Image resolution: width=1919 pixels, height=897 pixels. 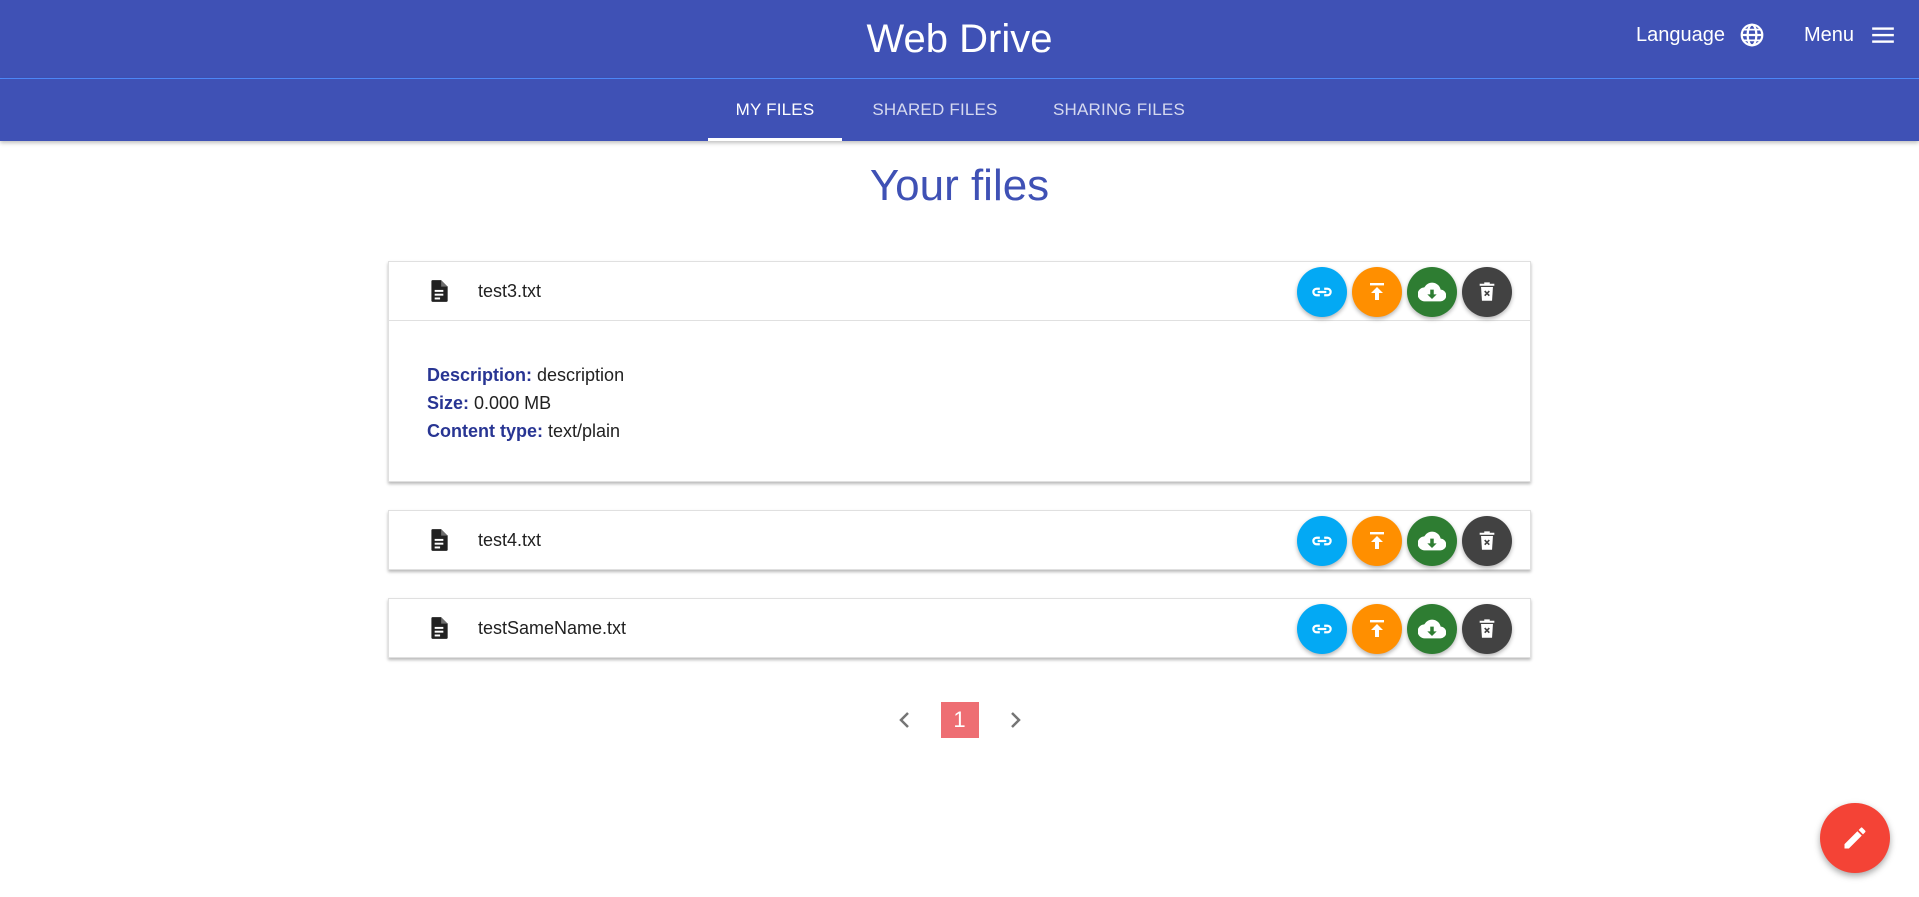 I want to click on file-card: testSameName.txt, so click(x=959, y=628).